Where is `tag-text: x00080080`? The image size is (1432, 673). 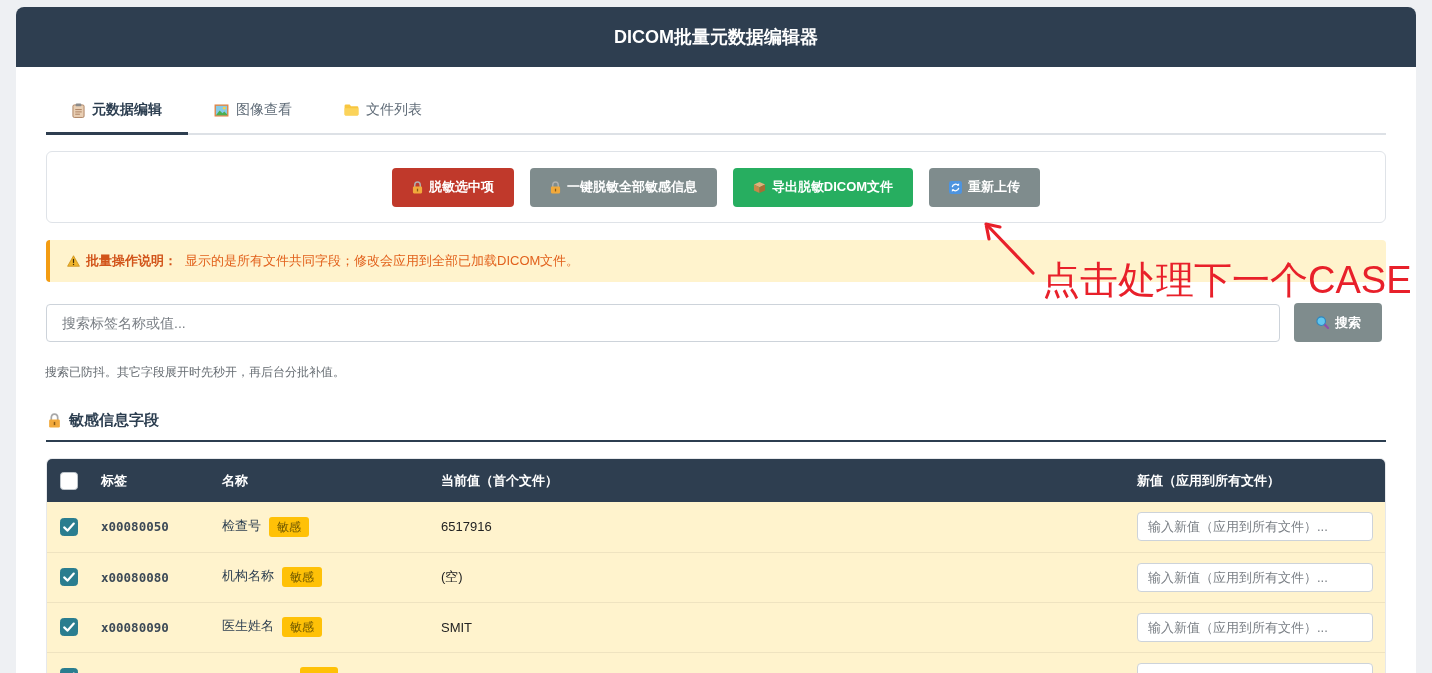
tag-text: x00080080 is located at coordinates (135, 577).